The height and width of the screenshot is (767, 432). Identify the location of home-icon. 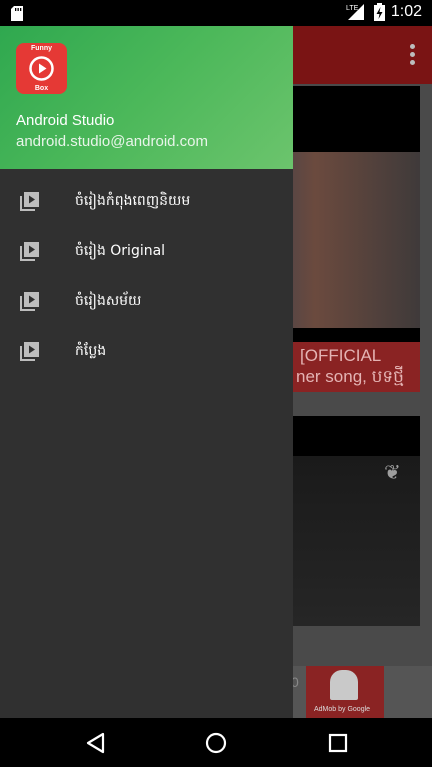
(216, 743).